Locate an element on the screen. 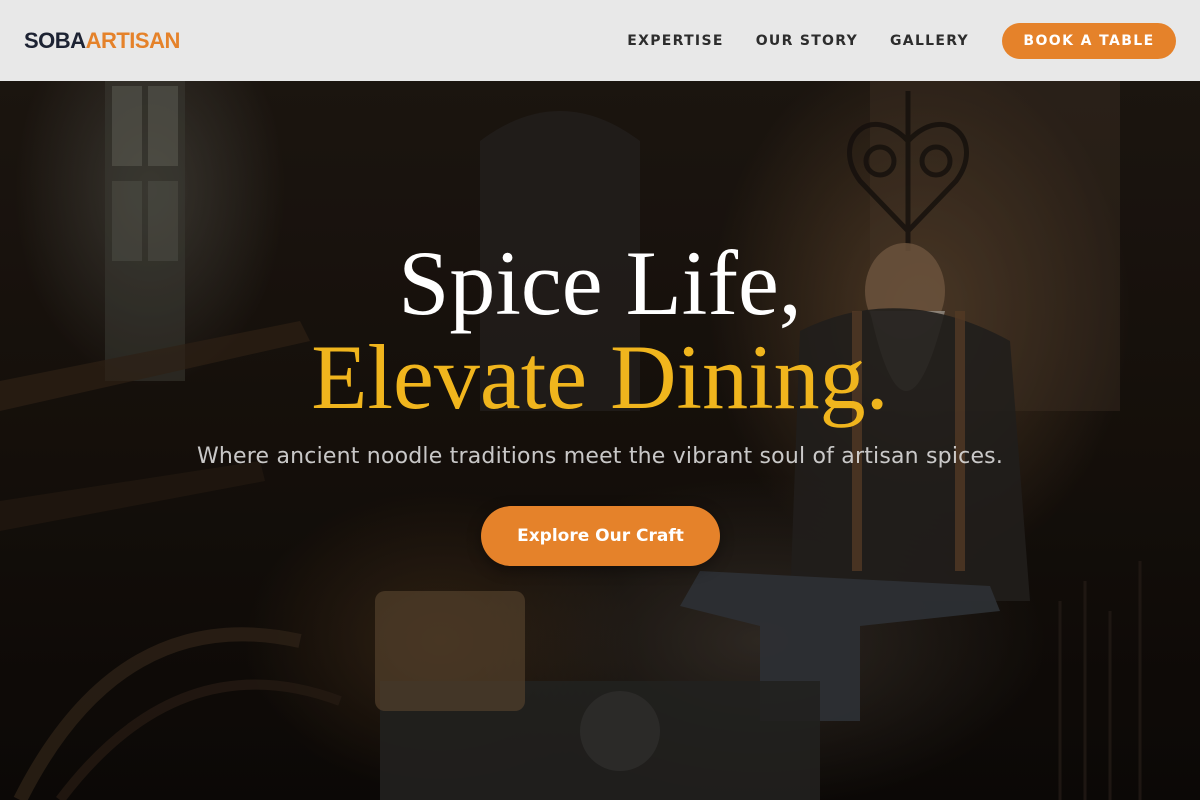  book-a-table-button: BOOK A TABLE is located at coordinates (1089, 40).